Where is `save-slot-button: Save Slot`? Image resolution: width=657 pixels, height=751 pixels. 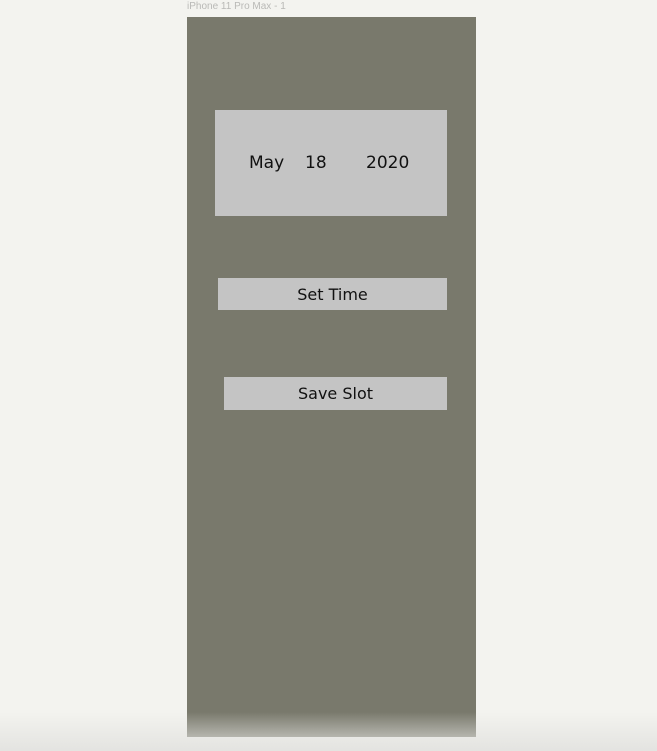
save-slot-button: Save Slot is located at coordinates (335, 393).